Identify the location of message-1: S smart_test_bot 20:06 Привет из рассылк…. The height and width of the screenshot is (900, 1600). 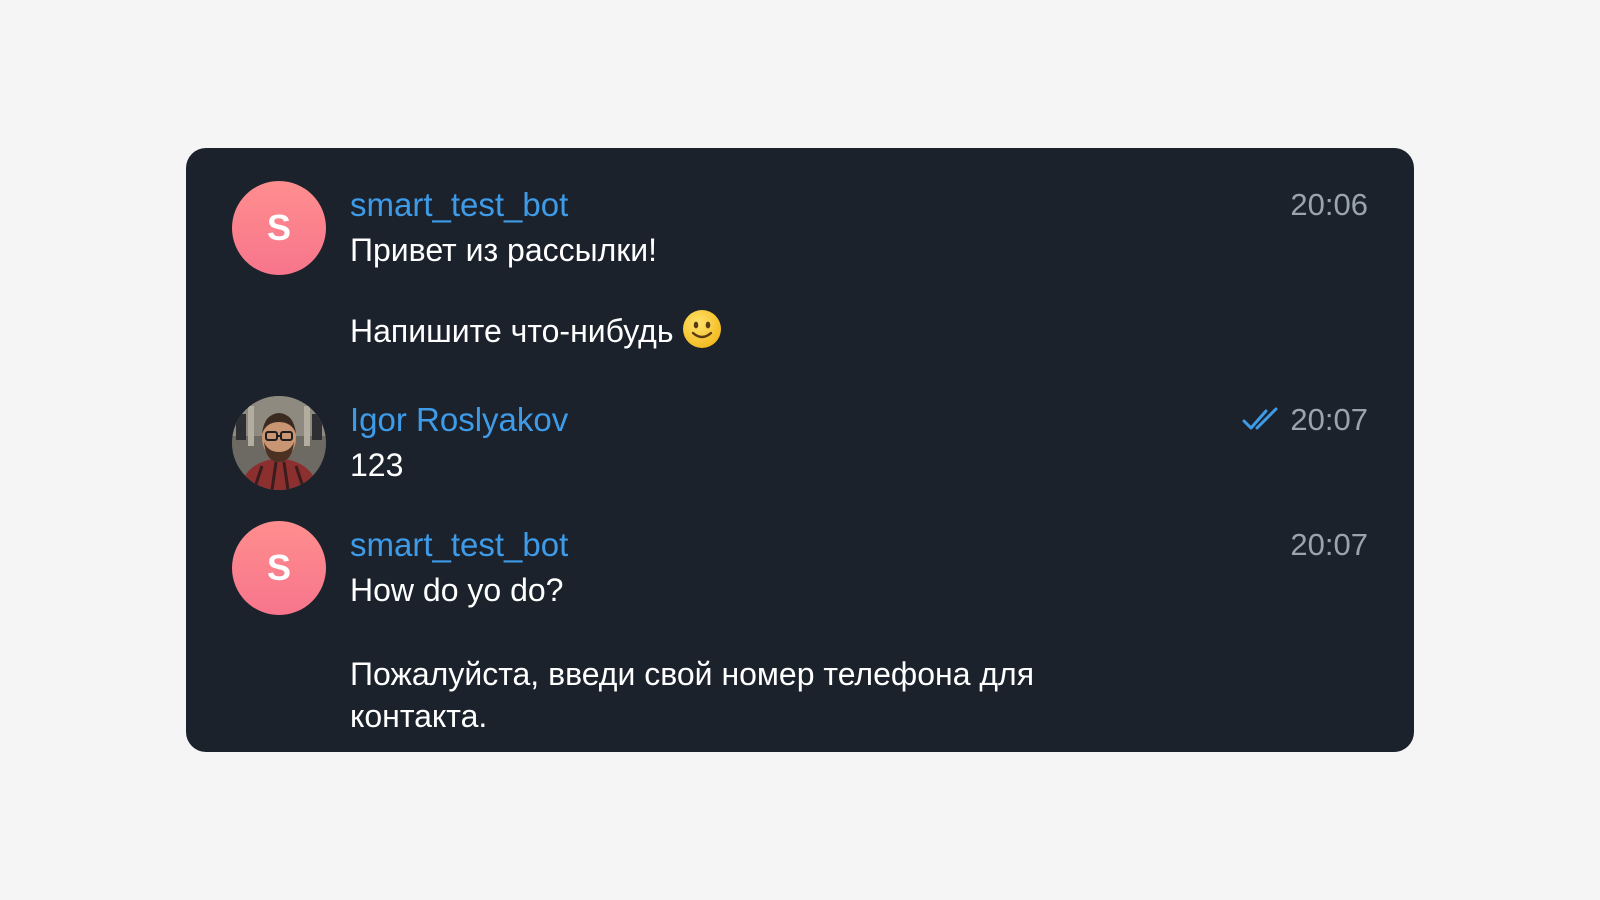
(800, 266).